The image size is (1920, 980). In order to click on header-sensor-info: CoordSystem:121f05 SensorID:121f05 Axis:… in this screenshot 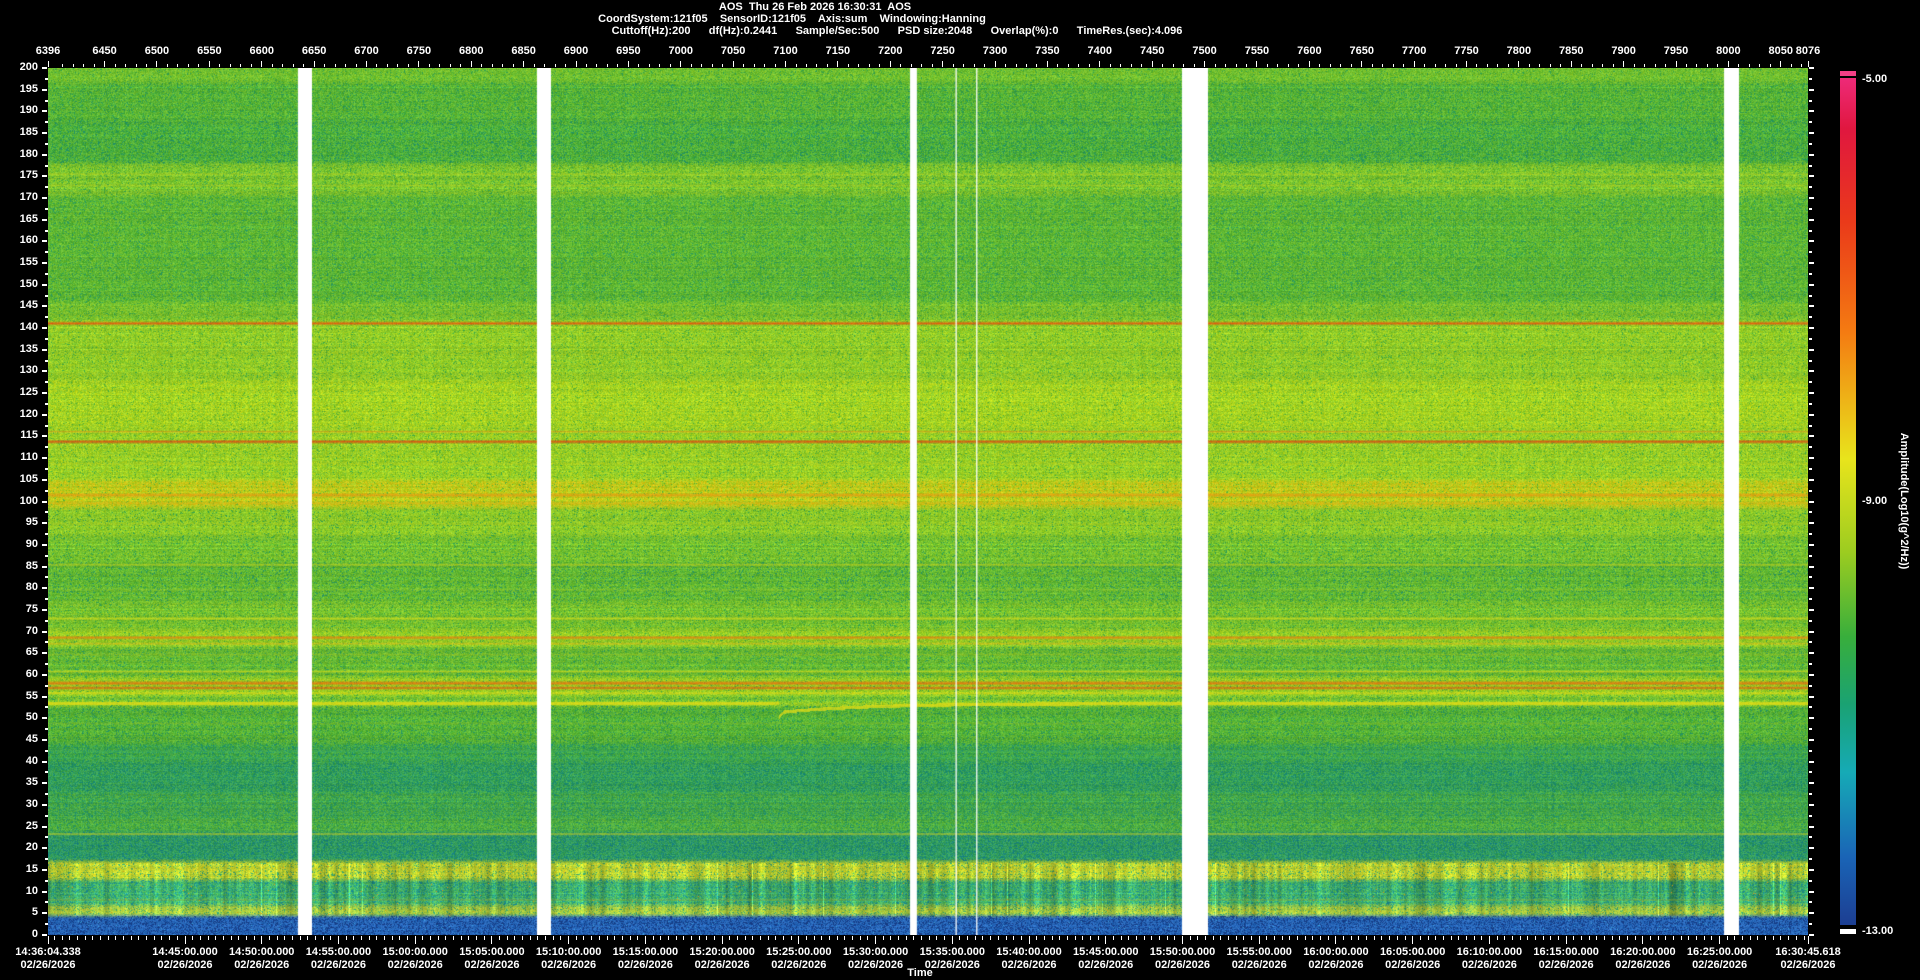, I will do `click(792, 19)`.